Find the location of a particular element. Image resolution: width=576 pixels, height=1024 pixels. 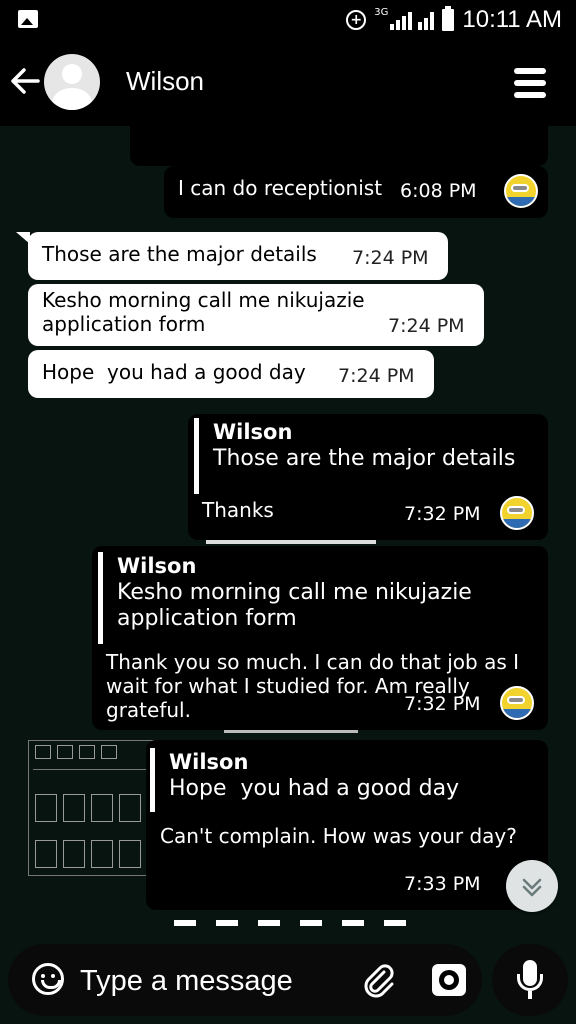

clock: 10:11 AM is located at coordinates (512, 19).